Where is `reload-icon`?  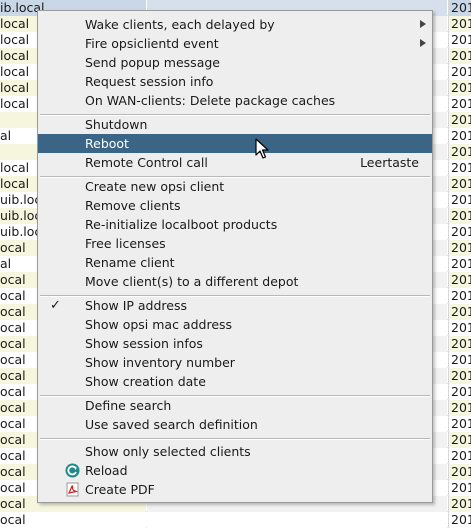
reload-icon is located at coordinates (72, 470).